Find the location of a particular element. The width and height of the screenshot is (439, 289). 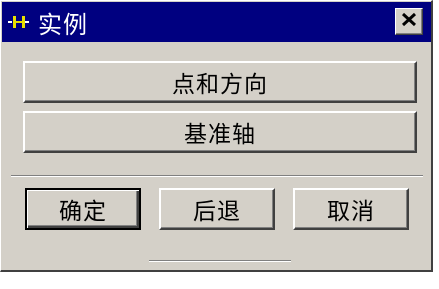

window-title: 实例 is located at coordinates (63, 24).